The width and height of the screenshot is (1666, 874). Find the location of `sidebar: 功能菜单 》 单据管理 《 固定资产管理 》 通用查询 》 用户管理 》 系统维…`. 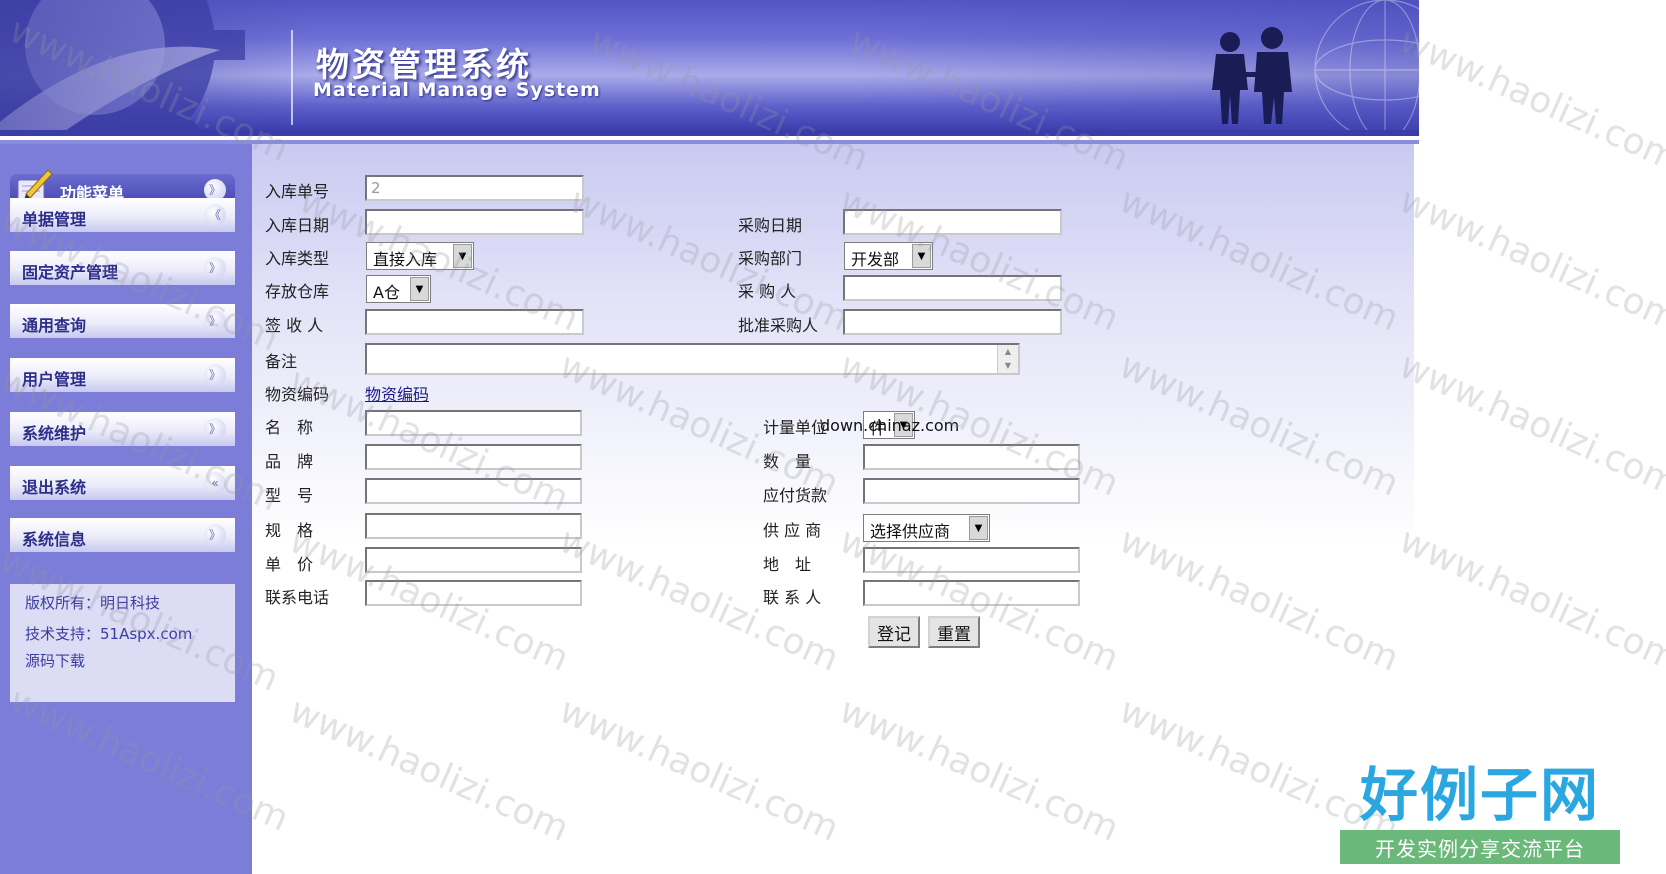

sidebar: 功能菜单 》 单据管理 《 固定资产管理 》 通用查询 》 用户管理 》 系统维… is located at coordinates (126, 509).